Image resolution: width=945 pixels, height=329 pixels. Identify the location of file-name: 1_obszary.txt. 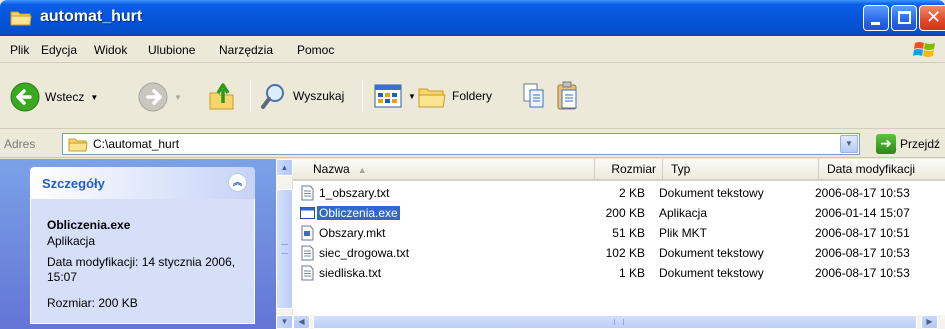
(354, 193).